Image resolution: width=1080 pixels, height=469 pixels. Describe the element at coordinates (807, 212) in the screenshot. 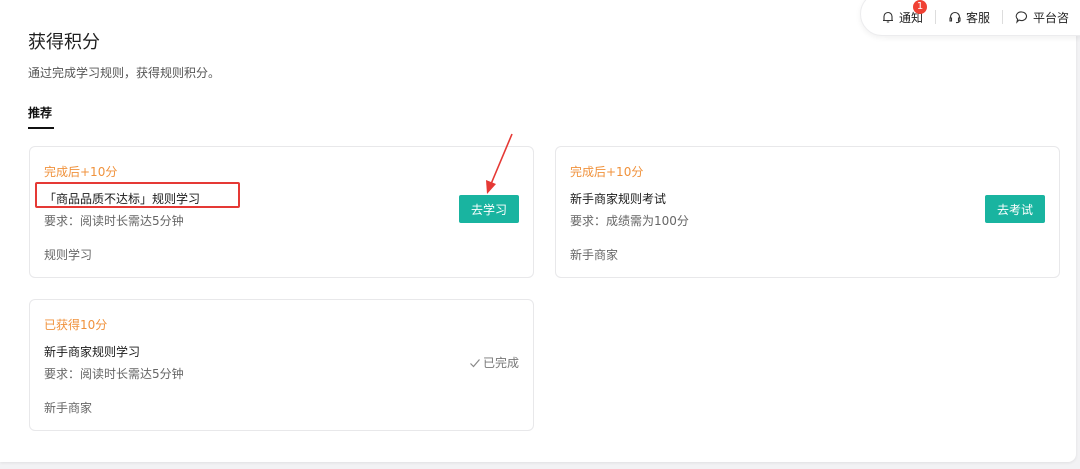

I see `task-card-newbie-exam: 完成后+10分 新手商家规则考试 要求：成绩需为100分 新手商家 去考试` at that location.